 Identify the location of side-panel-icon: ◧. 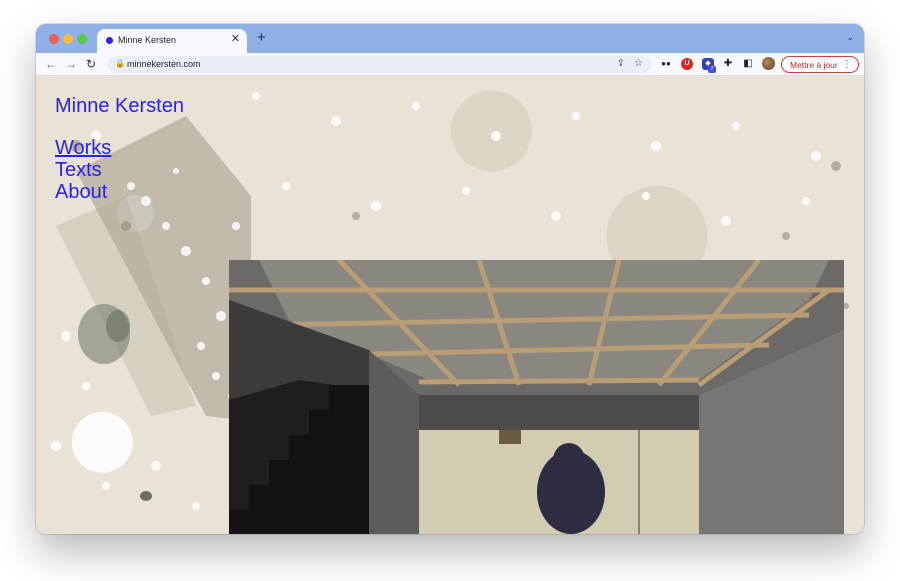
(748, 64).